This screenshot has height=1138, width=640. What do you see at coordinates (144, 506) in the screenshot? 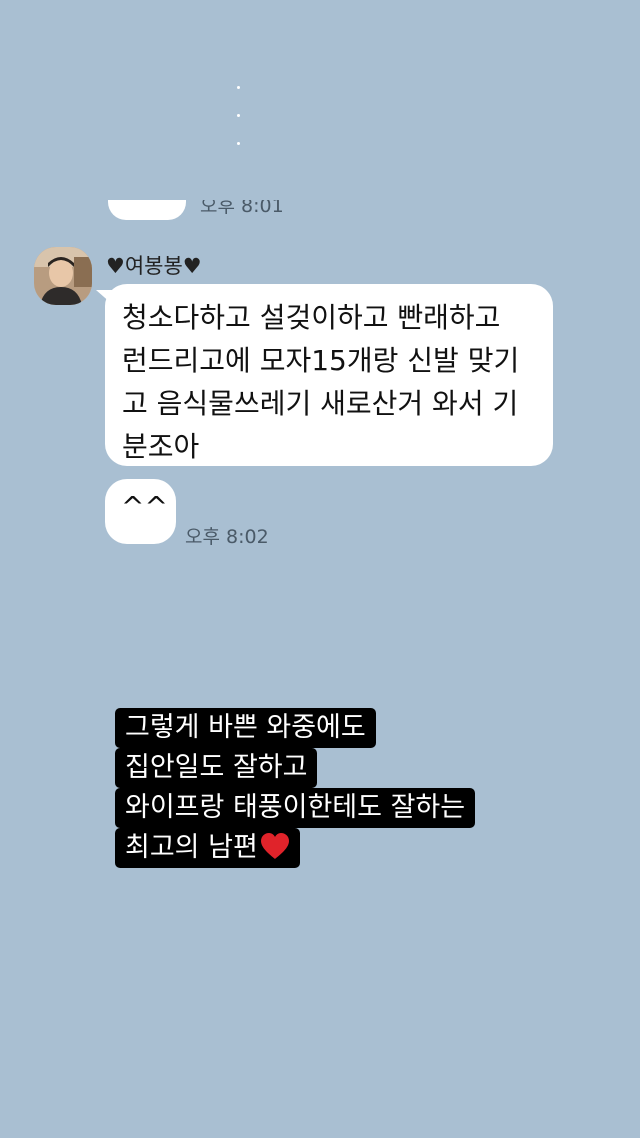
I see `message-text: ^^` at bounding box center [144, 506].